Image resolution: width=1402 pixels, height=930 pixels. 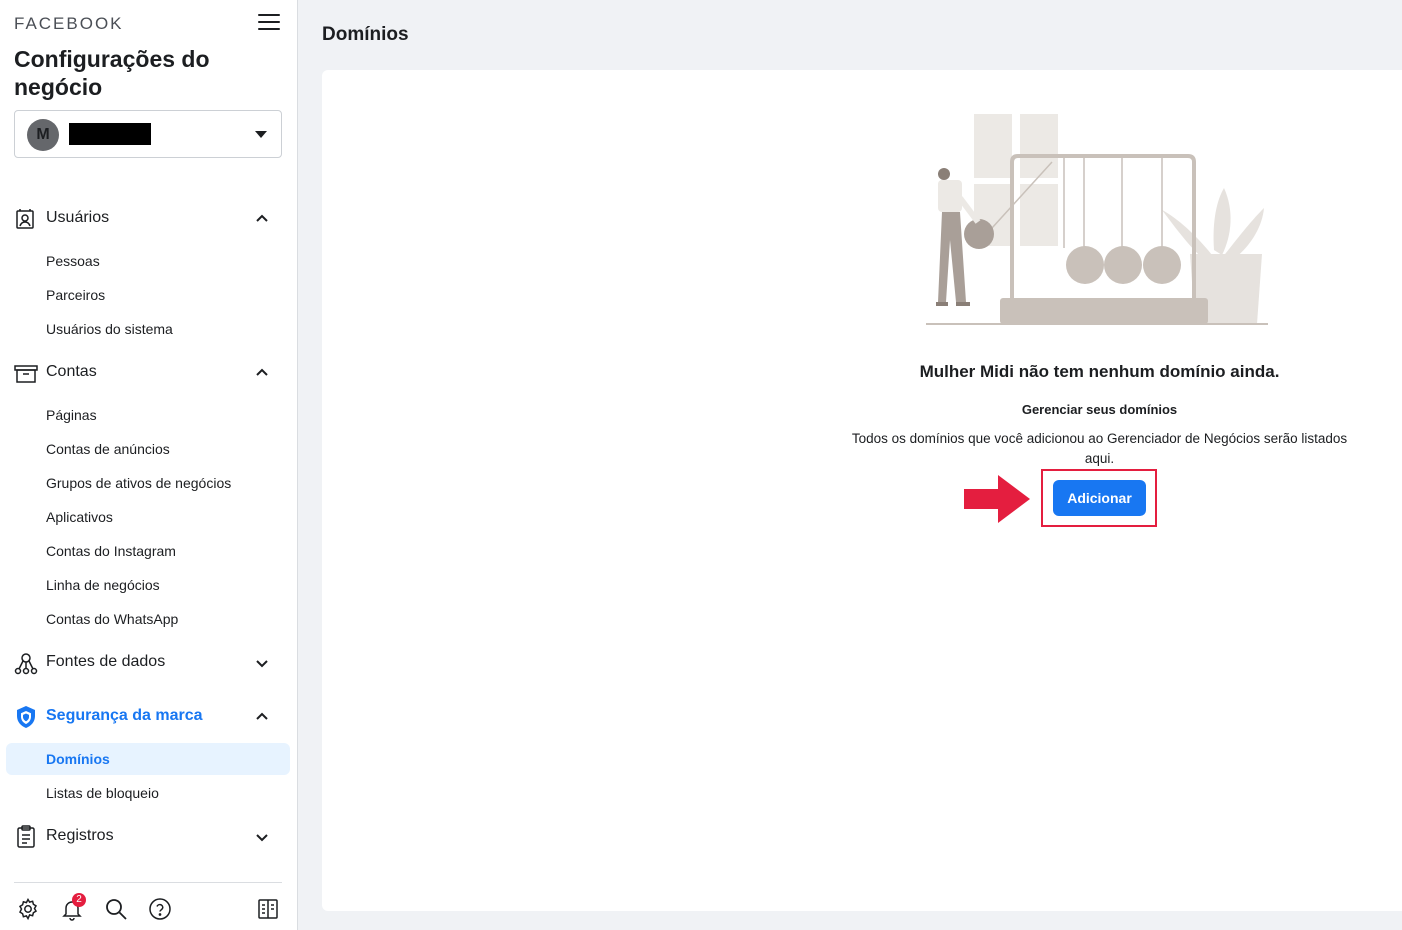 What do you see at coordinates (78, 759) in the screenshot?
I see `sidebar-item-label: Domínios` at bounding box center [78, 759].